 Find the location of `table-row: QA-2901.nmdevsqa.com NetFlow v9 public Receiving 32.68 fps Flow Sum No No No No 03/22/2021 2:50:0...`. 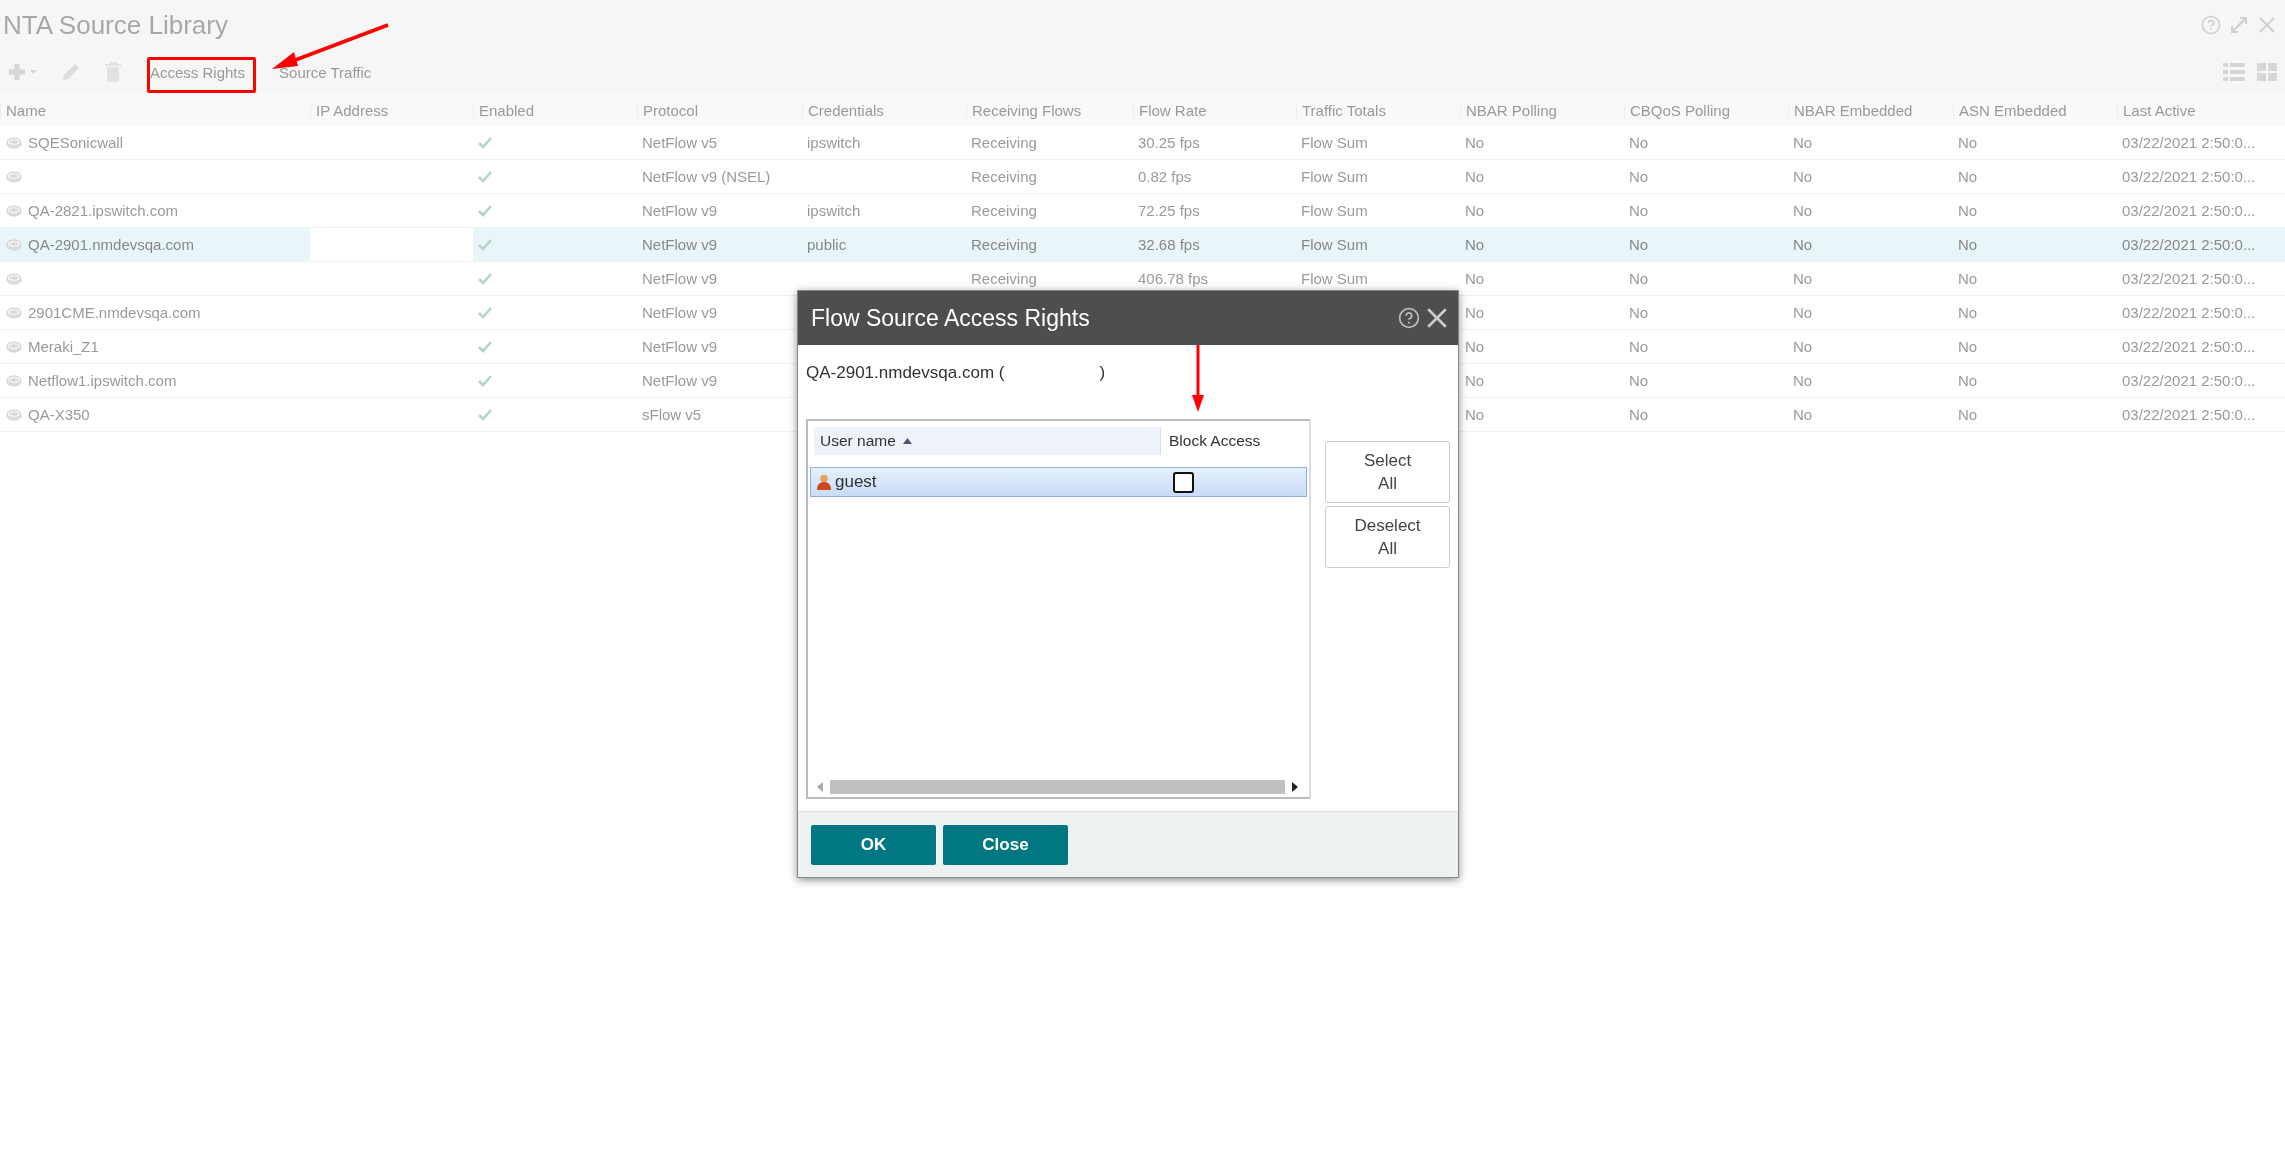

table-row: QA-2901.nmdevsqa.com NetFlow v9 public Receiving 32.68 fps Flow Sum No No No No 03/22/2021 2:50:0... is located at coordinates (1142, 245).